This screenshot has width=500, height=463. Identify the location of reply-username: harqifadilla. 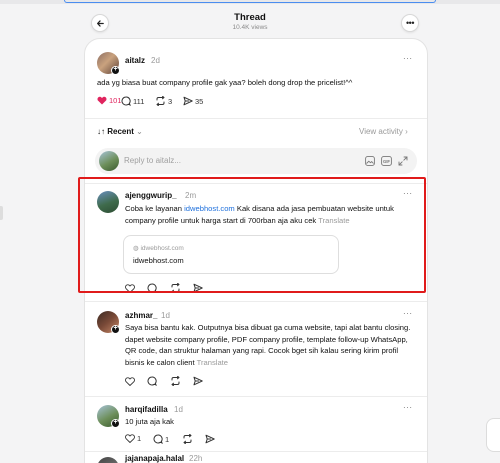
(146, 409).